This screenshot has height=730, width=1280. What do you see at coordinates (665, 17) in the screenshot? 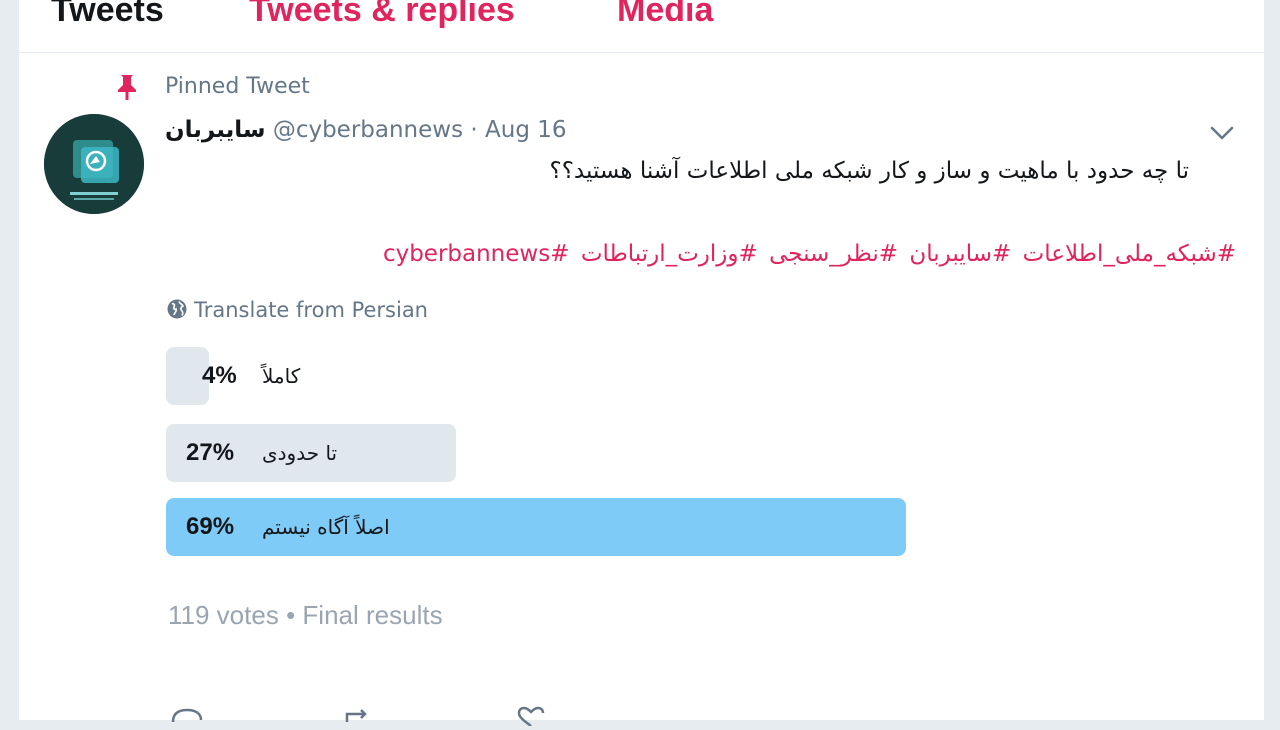
I see `tab-media: Media` at bounding box center [665, 17].